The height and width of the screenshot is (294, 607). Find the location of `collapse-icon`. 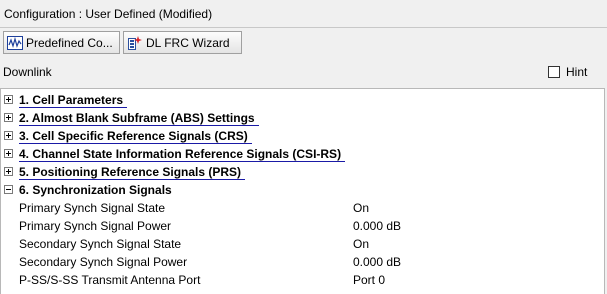

collapse-icon is located at coordinates (8, 189).